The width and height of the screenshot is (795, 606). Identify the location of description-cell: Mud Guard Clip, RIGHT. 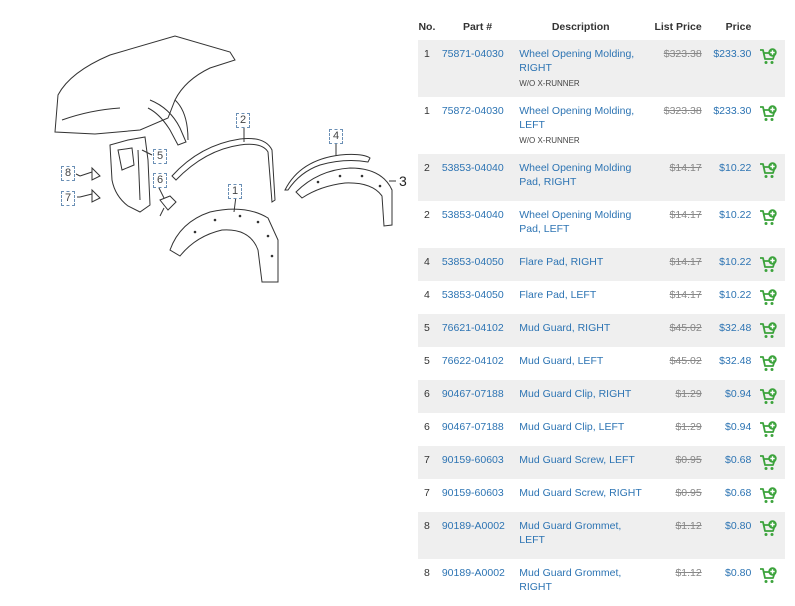
(579, 395).